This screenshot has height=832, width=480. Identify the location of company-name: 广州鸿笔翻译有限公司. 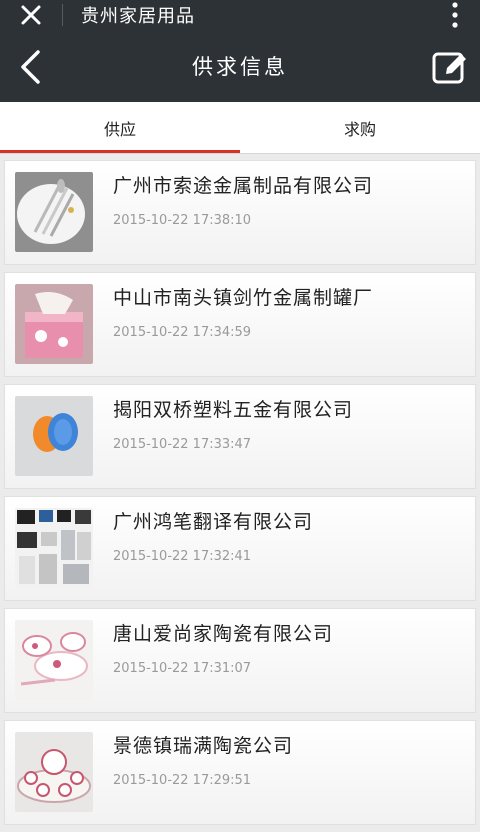
(213, 522).